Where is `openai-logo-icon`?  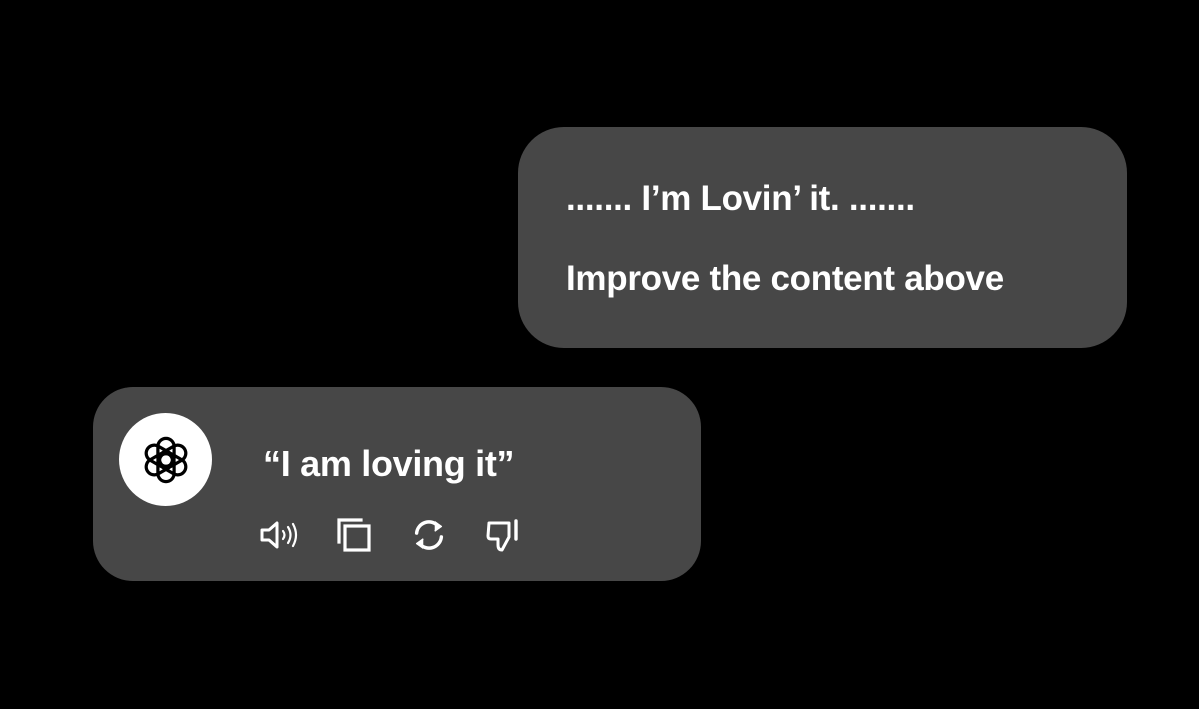
openai-logo-icon is located at coordinates (165, 459).